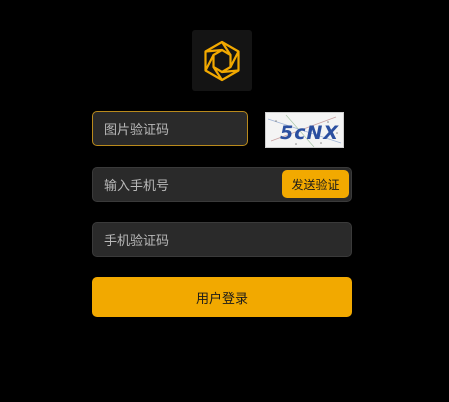  I want to click on hexagon-logo-icon, so click(222, 60).